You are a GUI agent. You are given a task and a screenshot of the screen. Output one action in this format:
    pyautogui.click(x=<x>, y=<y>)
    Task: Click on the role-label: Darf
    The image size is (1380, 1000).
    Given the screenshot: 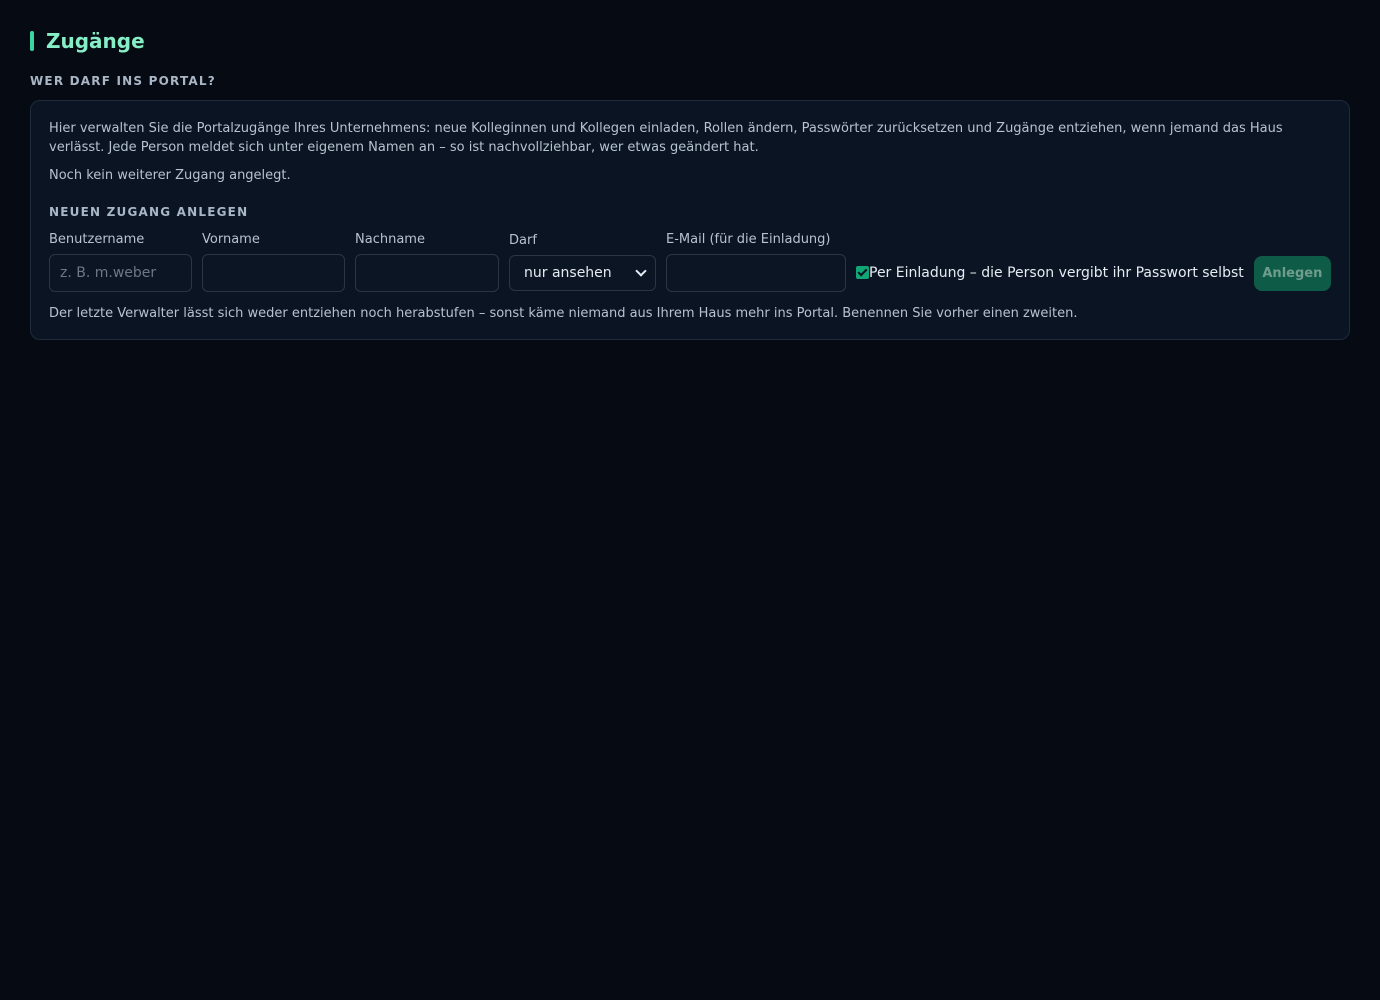 What is the action you would take?
    pyautogui.click(x=523, y=240)
    